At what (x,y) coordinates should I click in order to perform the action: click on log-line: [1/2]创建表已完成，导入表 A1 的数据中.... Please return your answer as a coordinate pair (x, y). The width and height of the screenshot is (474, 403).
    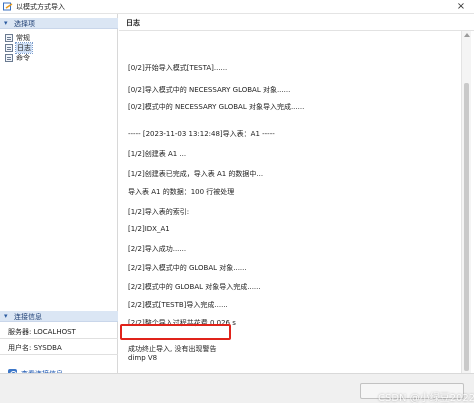
    Looking at the image, I should click on (196, 174).